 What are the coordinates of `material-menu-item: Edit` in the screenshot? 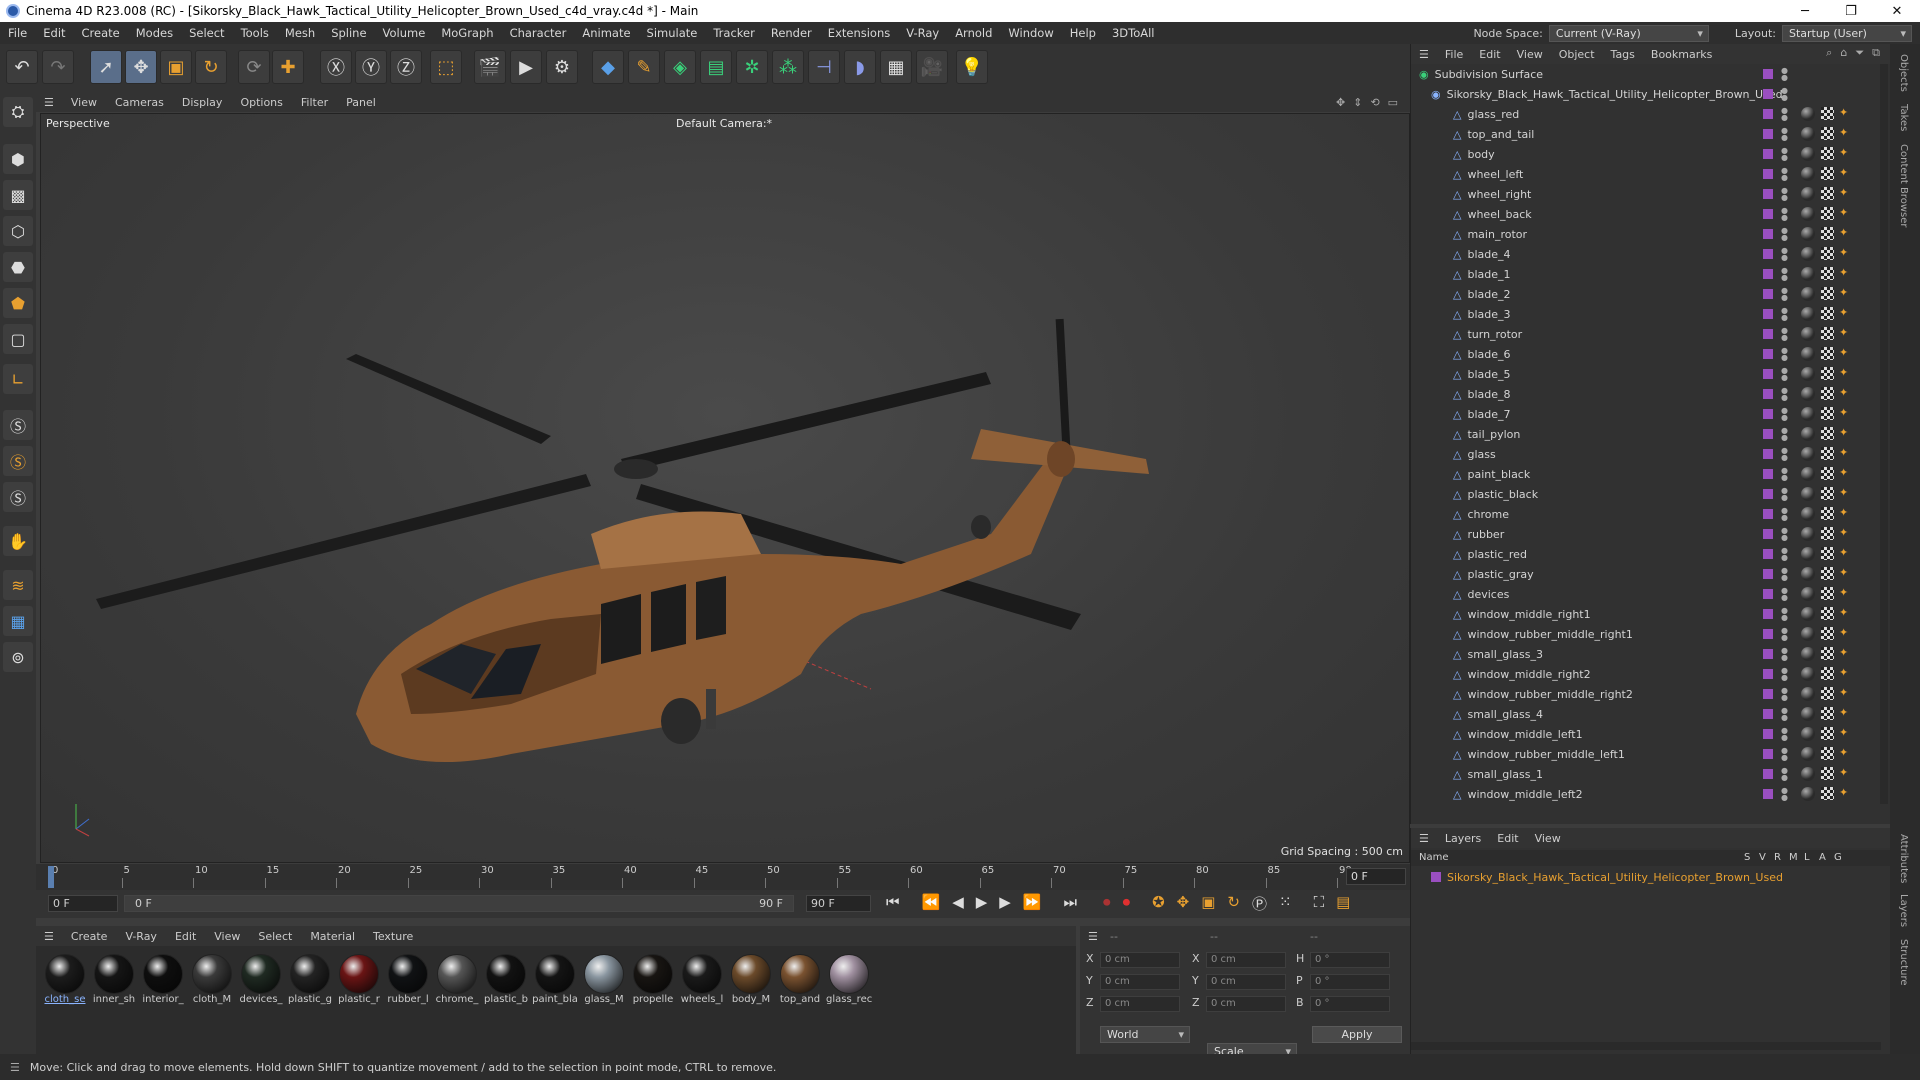 It's located at (185, 936).